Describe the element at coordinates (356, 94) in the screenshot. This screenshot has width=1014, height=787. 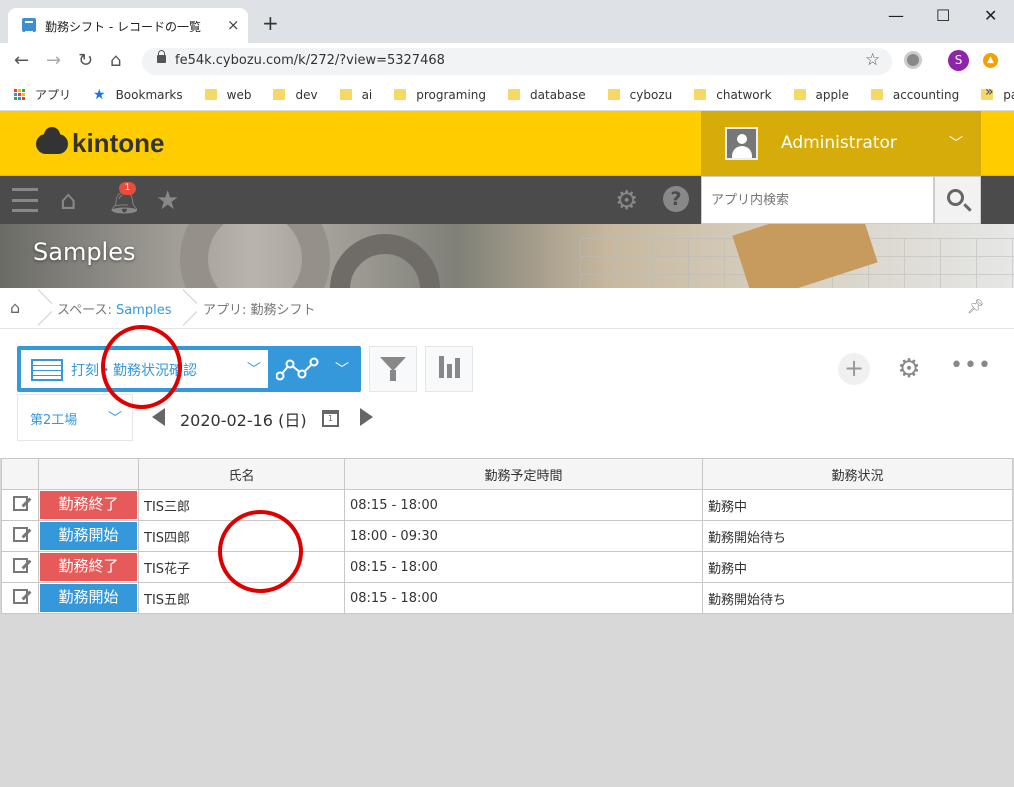
I see `bookmark-folder-ai: ai` at that location.